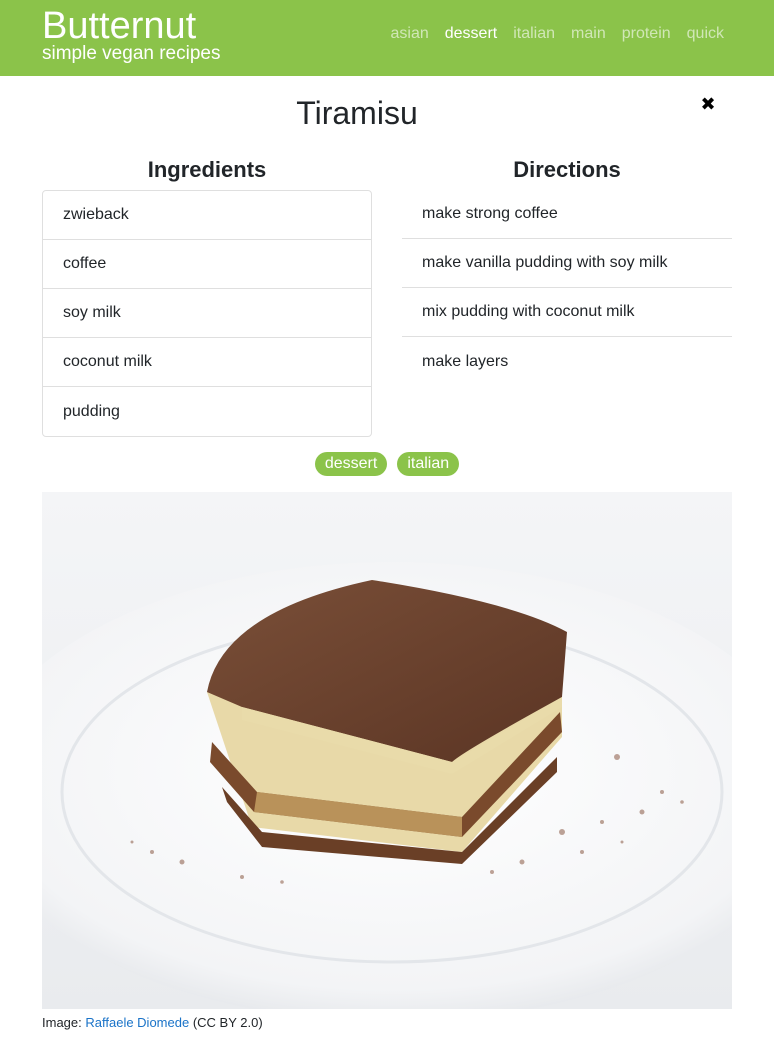  Describe the element at coordinates (567, 214) in the screenshot. I see `direction-step: make strong coffee` at that location.